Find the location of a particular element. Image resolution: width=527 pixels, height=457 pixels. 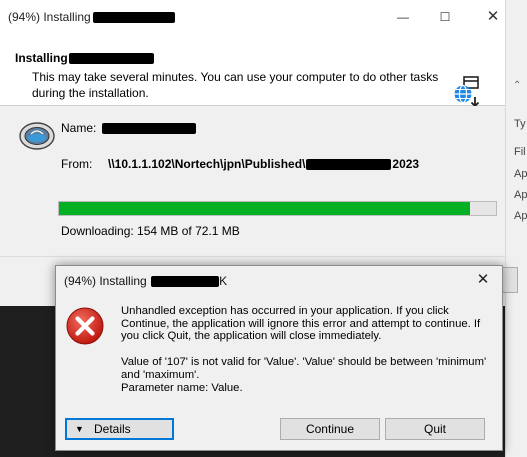

minimize-icon: — is located at coordinates (403, 17).